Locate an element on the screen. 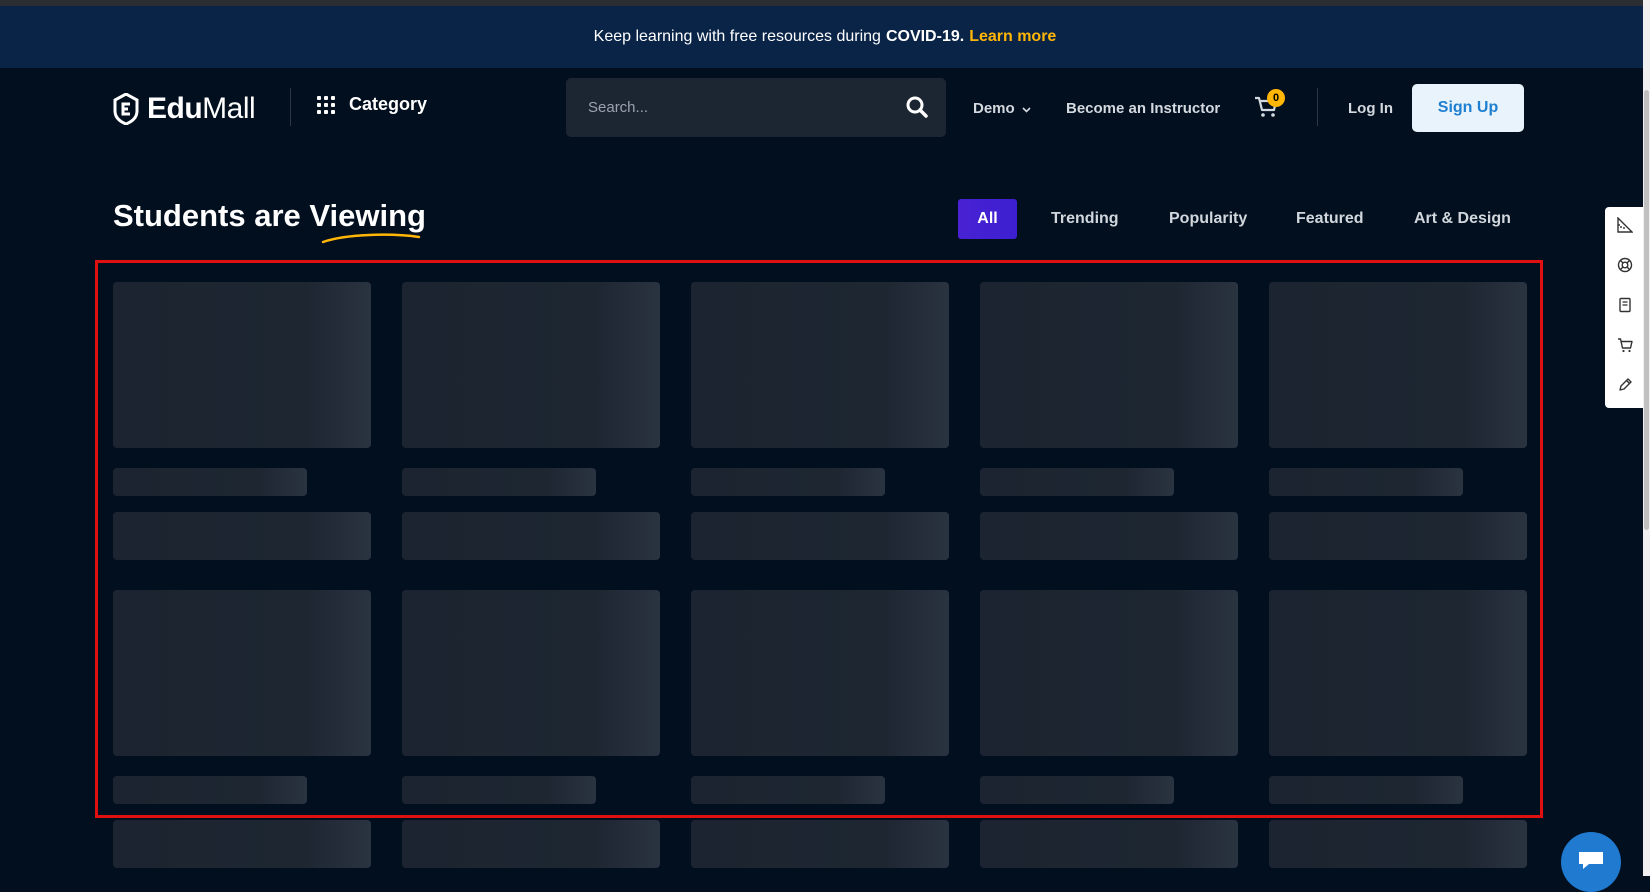 The image size is (1650, 892). tab-trending: Trending is located at coordinates (1085, 219).